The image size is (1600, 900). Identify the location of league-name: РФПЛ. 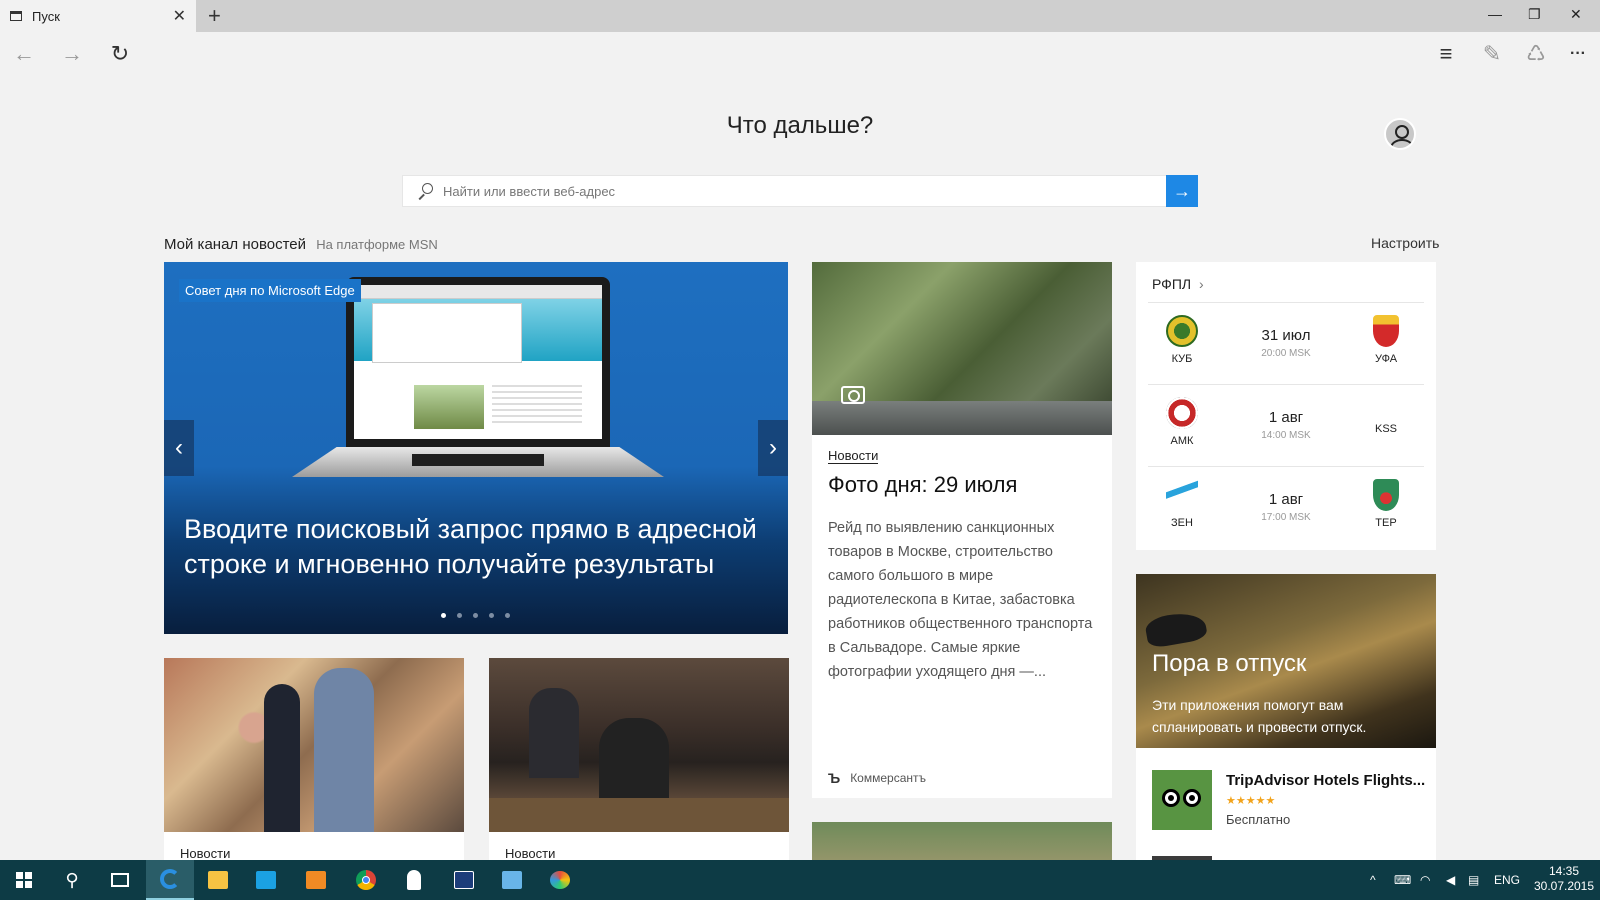
(1172, 284).